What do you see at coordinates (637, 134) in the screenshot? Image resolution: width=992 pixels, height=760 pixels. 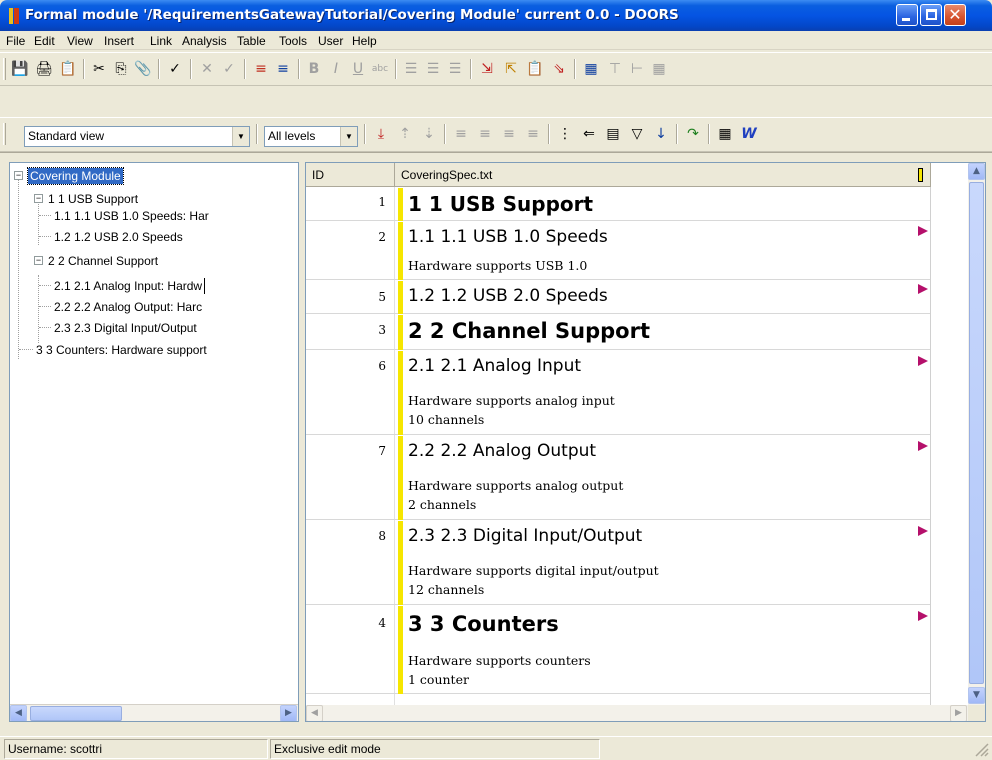 I see `filter-icon: ▽` at bounding box center [637, 134].